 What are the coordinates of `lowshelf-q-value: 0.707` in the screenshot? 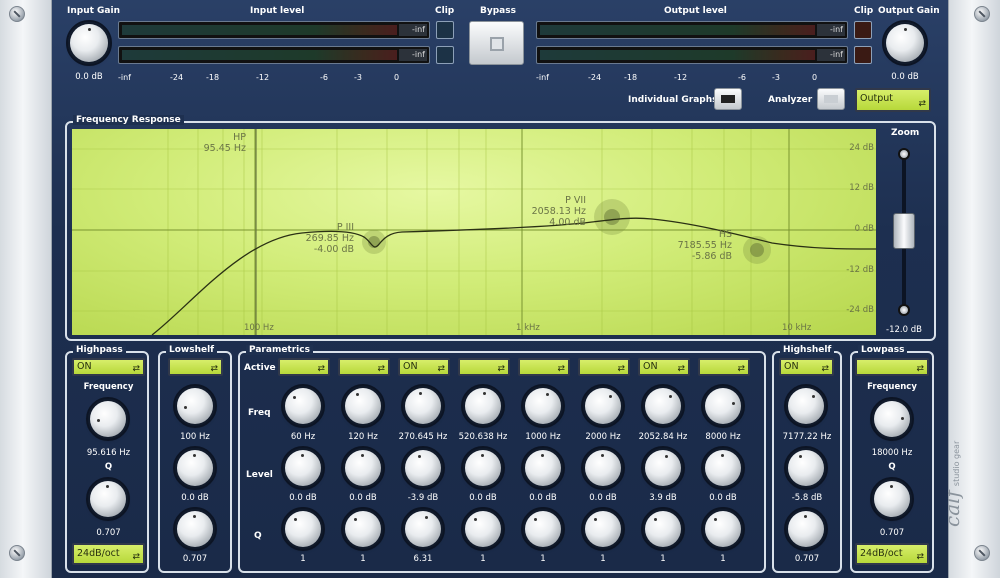 It's located at (195, 559).